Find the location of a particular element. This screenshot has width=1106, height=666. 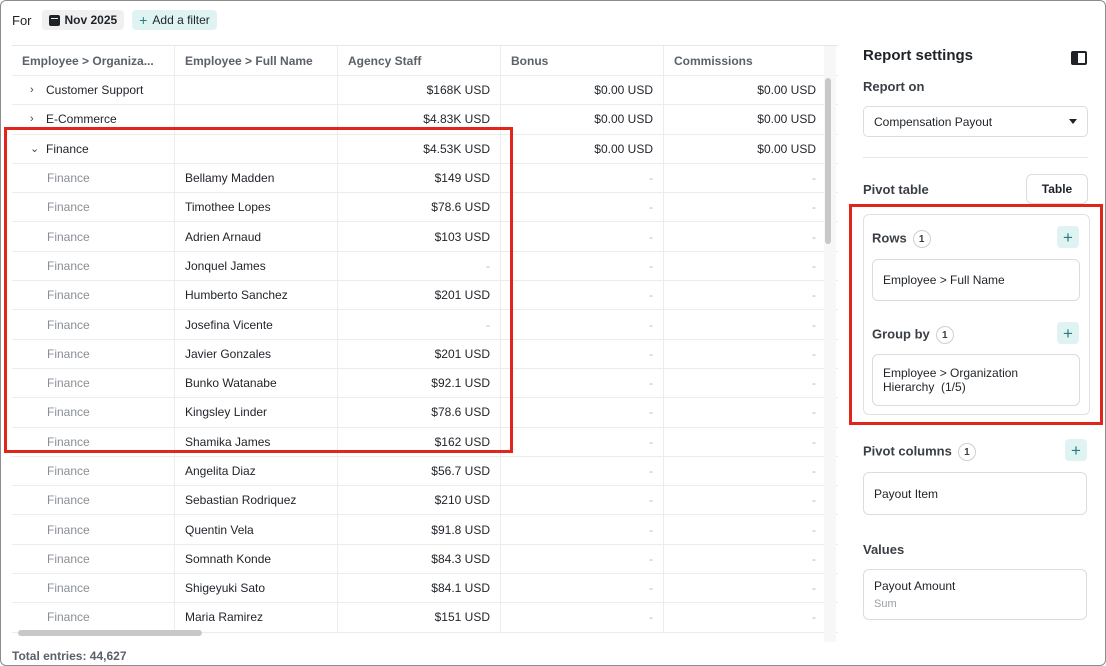

agency-staff-cell: $201 USD is located at coordinates (419, 295).